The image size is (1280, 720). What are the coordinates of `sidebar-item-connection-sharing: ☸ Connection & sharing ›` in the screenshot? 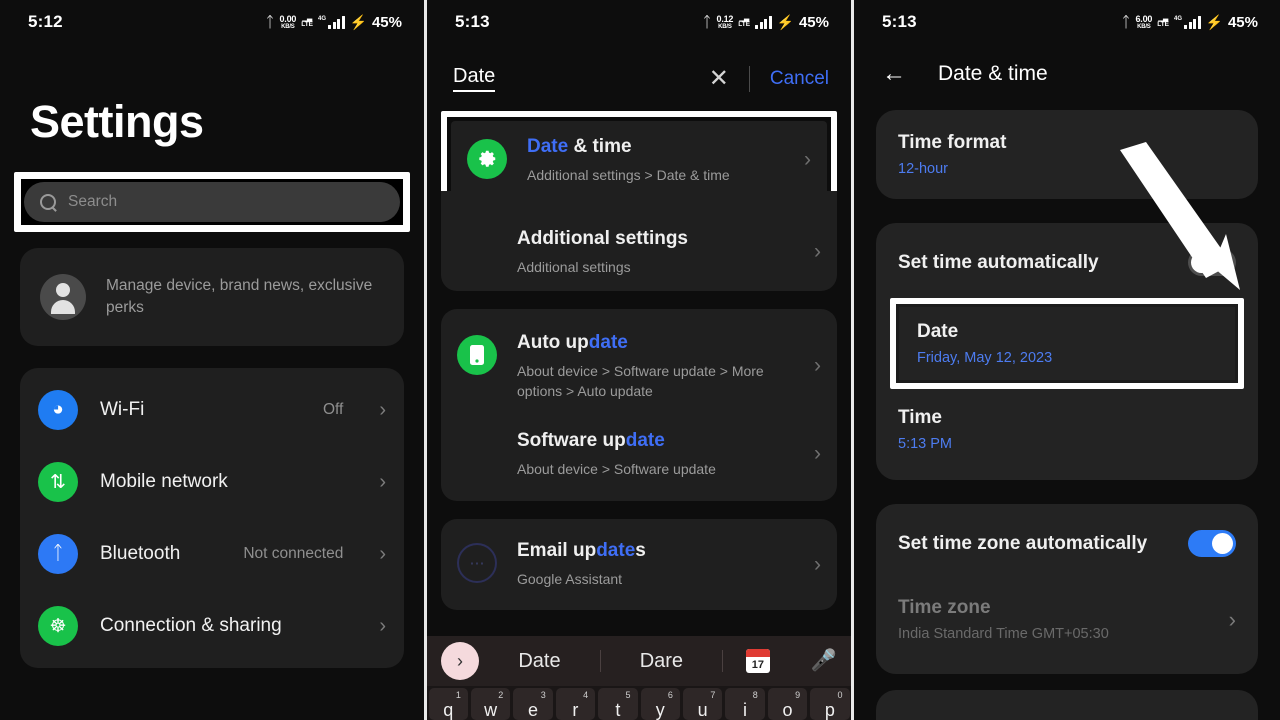 It's located at (212, 626).